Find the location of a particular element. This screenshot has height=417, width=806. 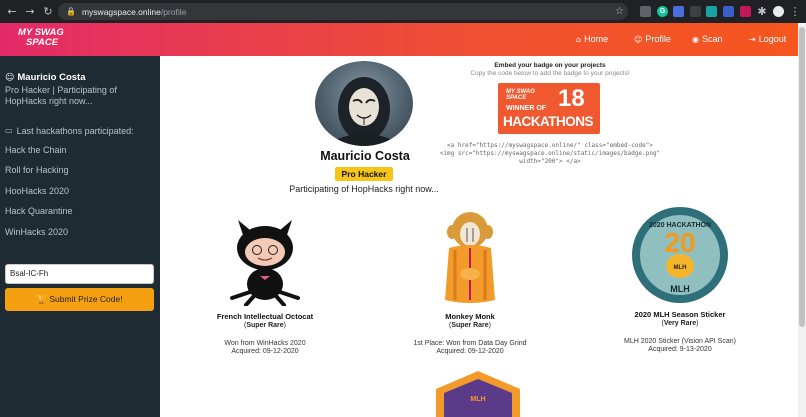

sticker-name: Monkey Monk is located at coordinates (470, 316).